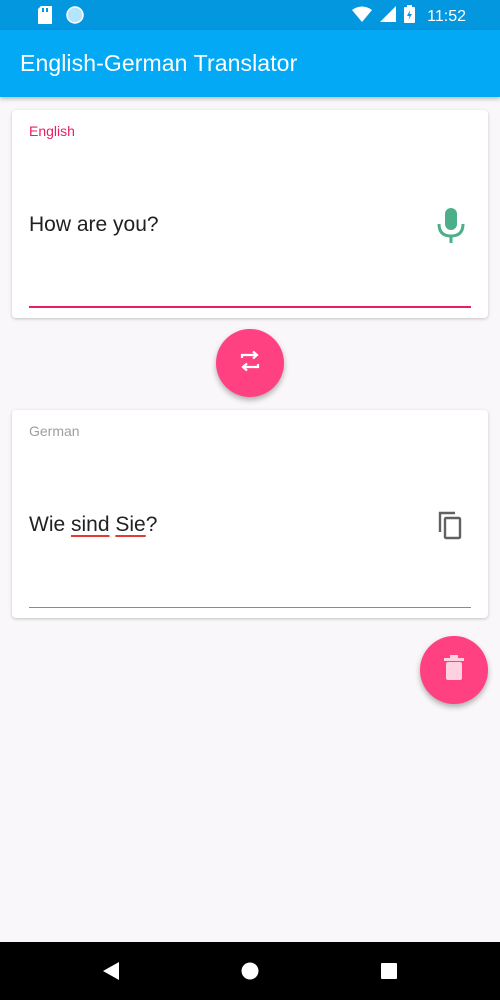 The width and height of the screenshot is (500, 1000). I want to click on battery-icon, so click(410, 16).